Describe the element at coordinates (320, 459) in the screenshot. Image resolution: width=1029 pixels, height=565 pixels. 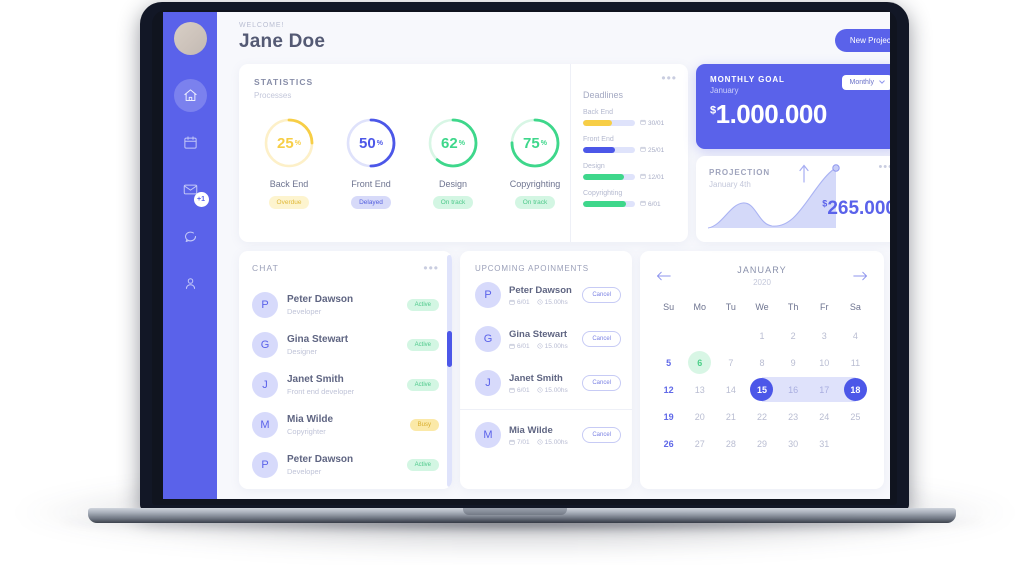
I see `chat-contact-name: Peter Dawson` at that location.